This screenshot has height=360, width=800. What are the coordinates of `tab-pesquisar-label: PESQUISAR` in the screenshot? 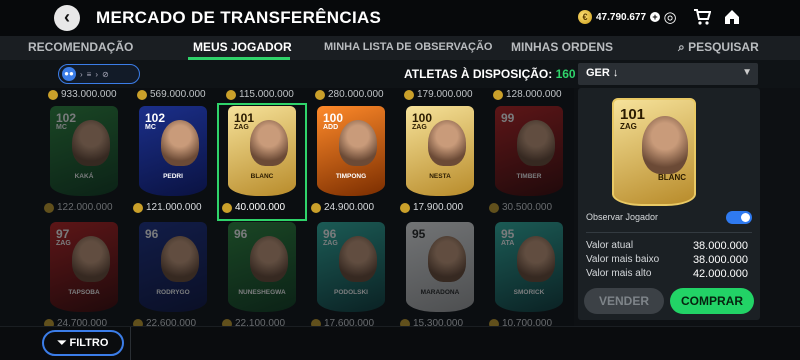 It's located at (723, 47).